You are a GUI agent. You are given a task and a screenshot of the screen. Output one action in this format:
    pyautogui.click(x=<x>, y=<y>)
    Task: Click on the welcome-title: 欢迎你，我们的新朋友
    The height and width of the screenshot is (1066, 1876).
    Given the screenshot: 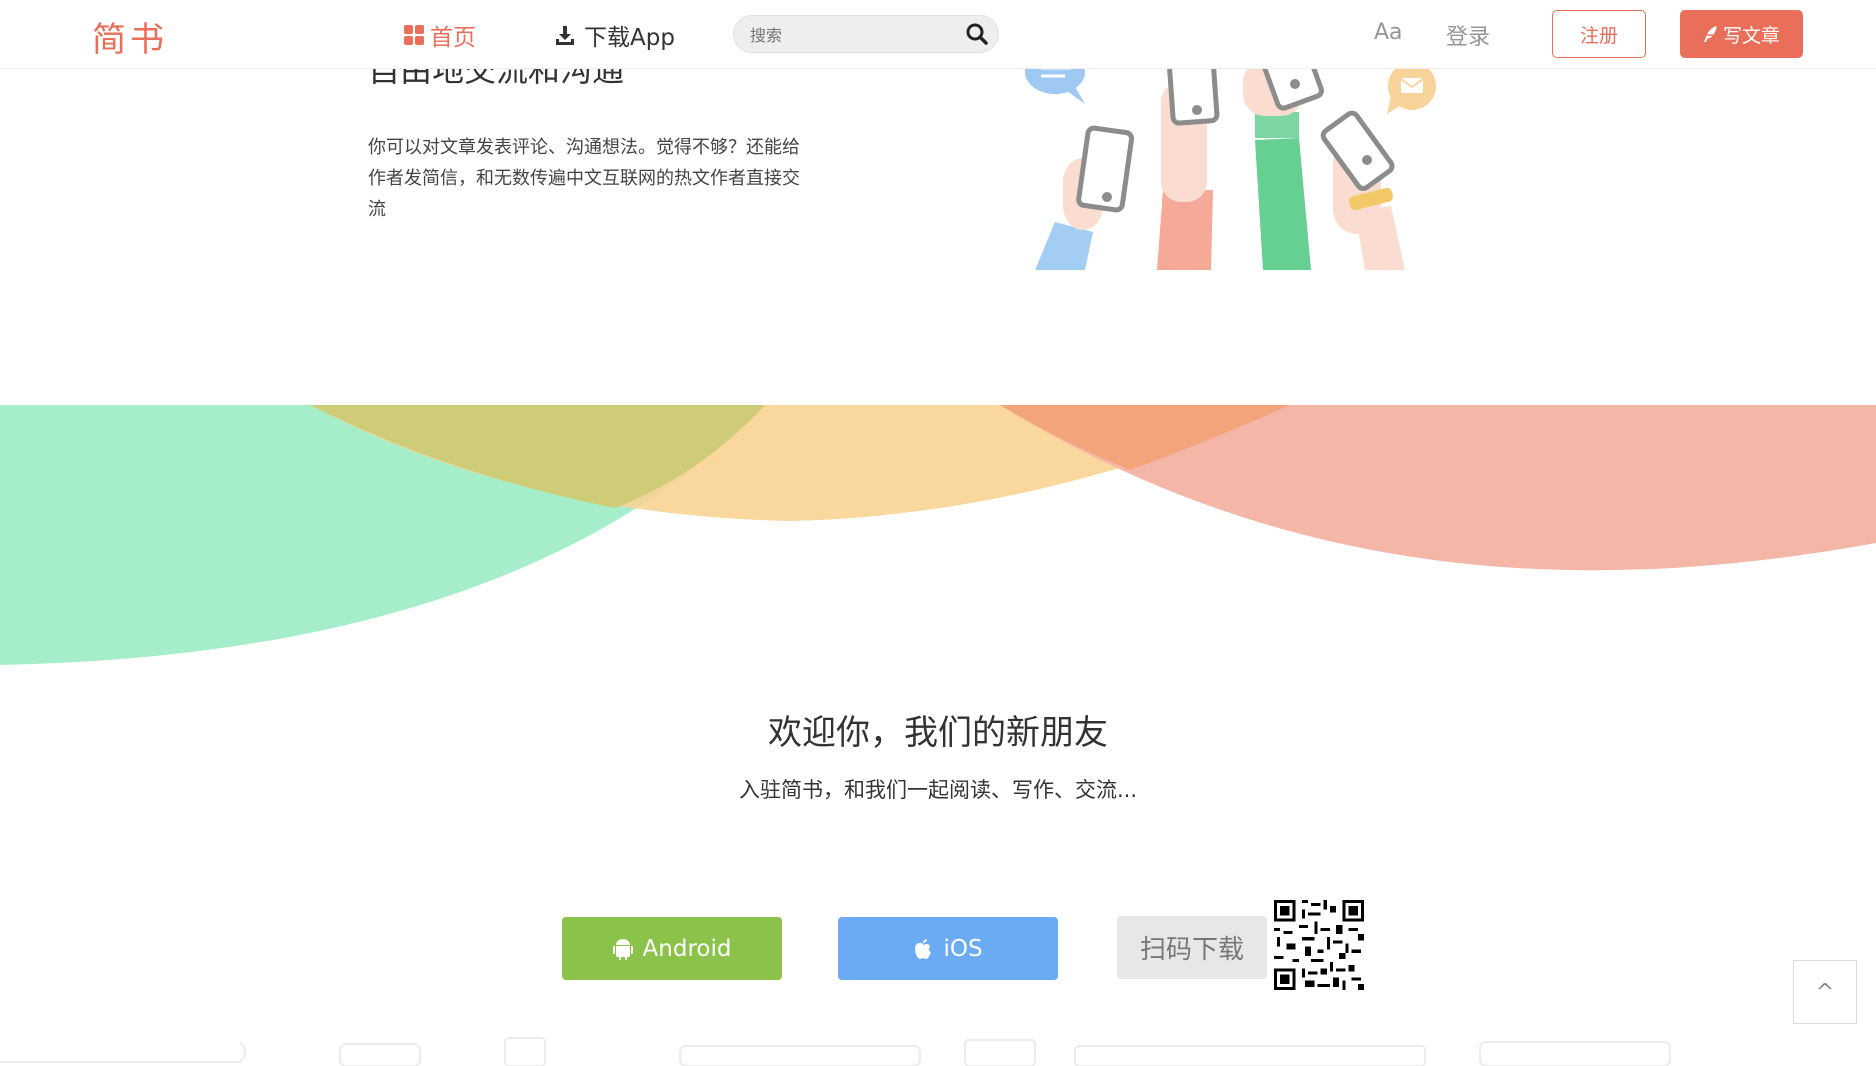 What is the action you would take?
    pyautogui.click(x=938, y=733)
    